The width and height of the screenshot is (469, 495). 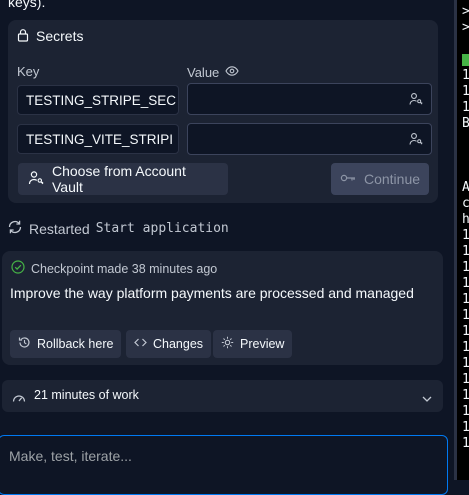 I want to click on secrets-title: Secrets, so click(x=60, y=36).